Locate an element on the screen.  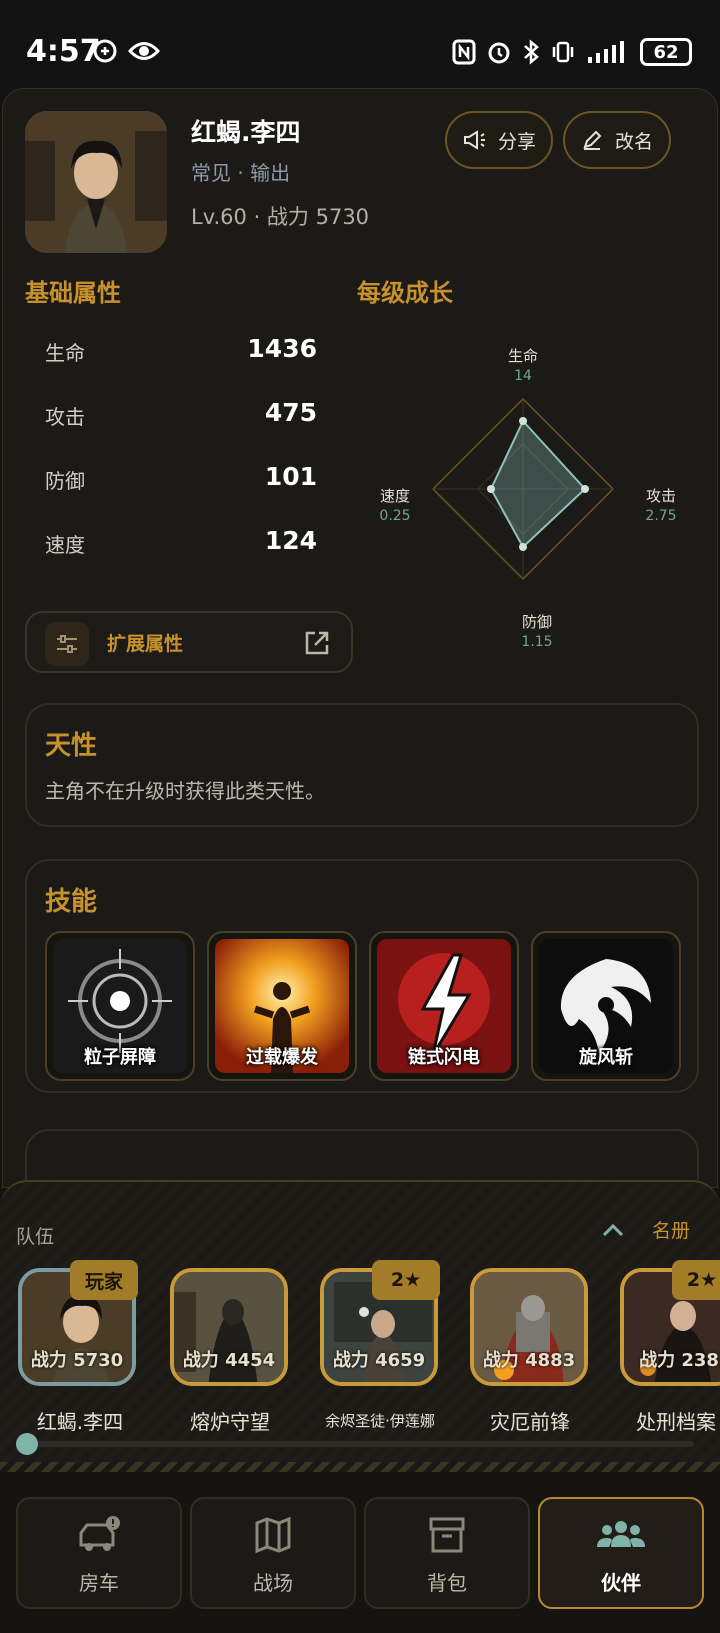
radar-area is located at coordinates (538, 484).